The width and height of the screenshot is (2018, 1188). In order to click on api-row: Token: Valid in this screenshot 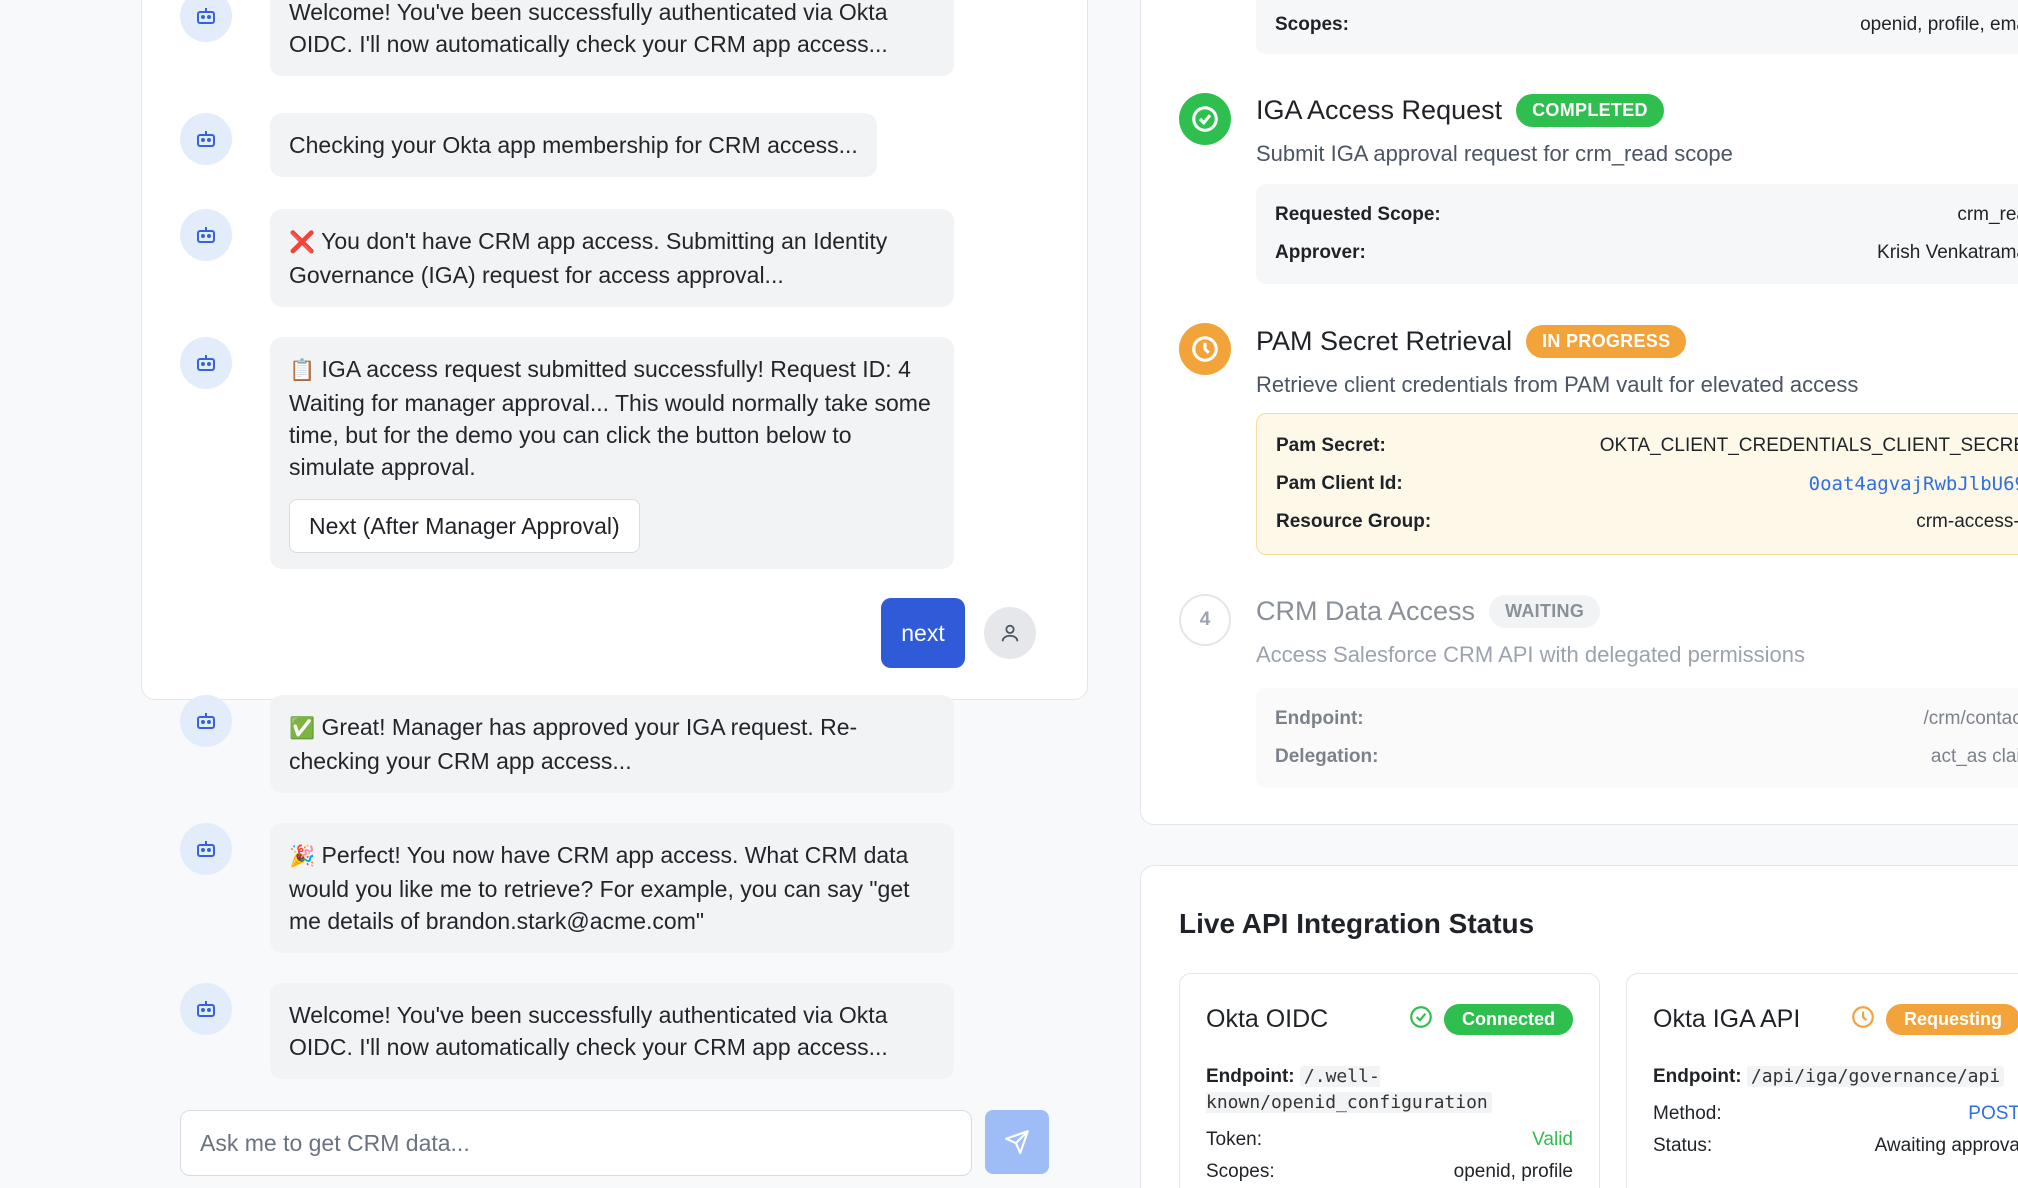, I will do `click(1389, 1140)`.